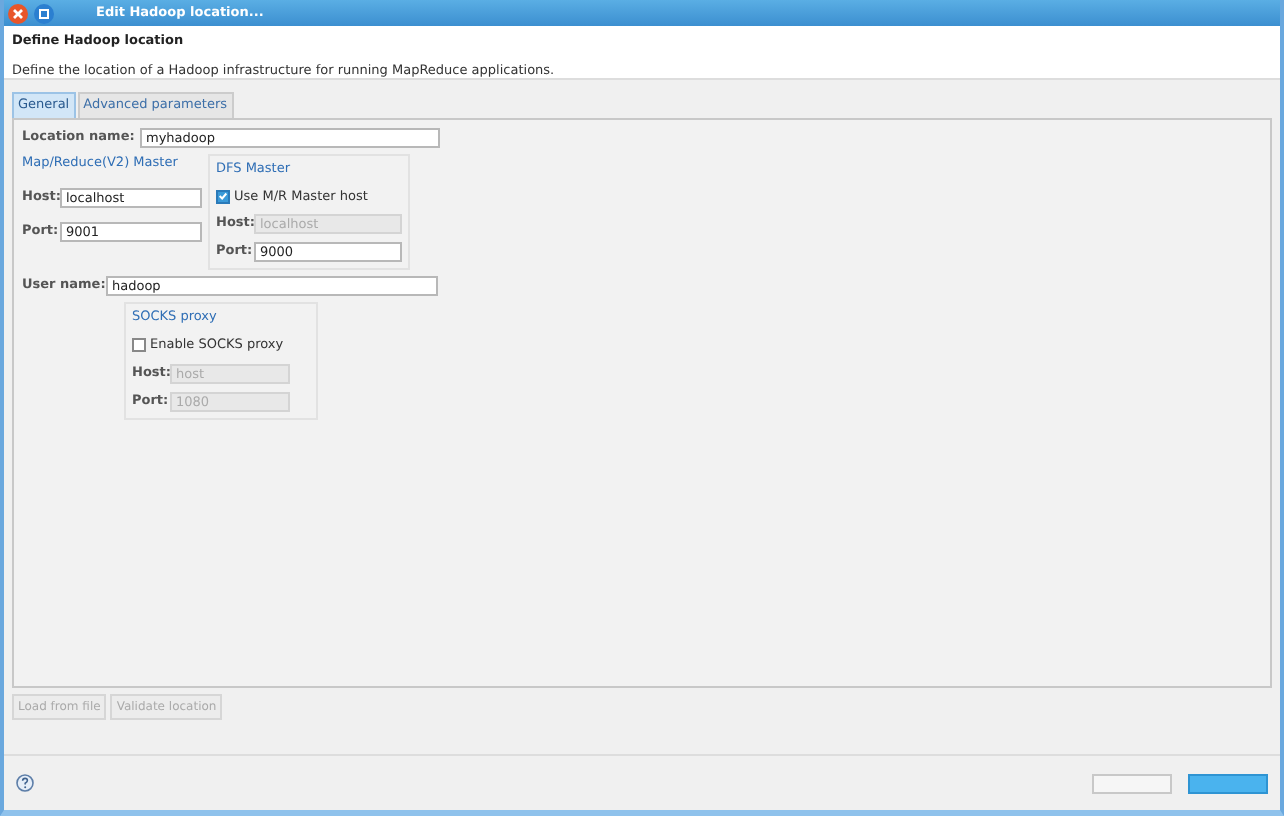 The image size is (1284, 816). Describe the element at coordinates (44, 13) in the screenshot. I see `maximize-button` at that location.